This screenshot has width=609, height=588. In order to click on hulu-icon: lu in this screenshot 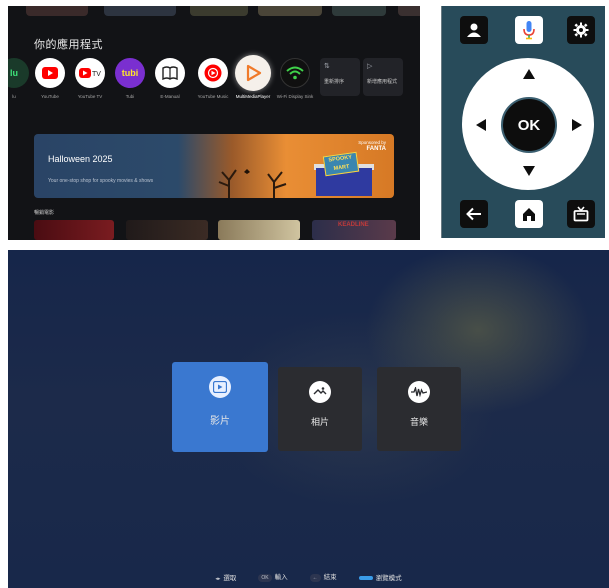, I will do `click(18, 73)`.